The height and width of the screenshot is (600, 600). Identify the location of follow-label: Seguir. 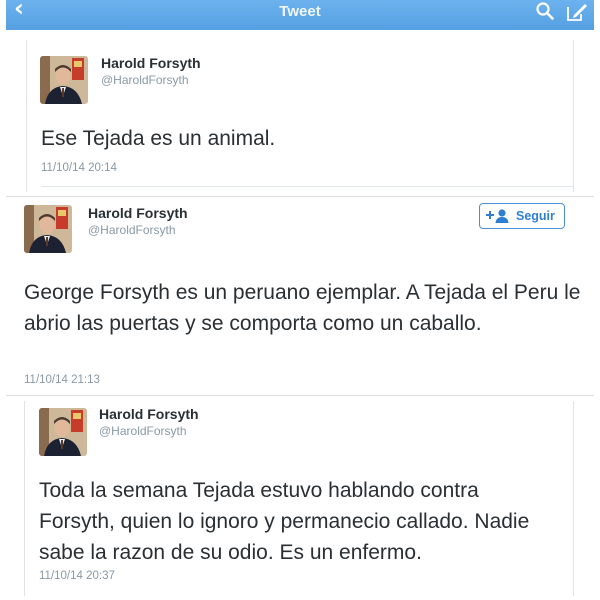
(535, 216).